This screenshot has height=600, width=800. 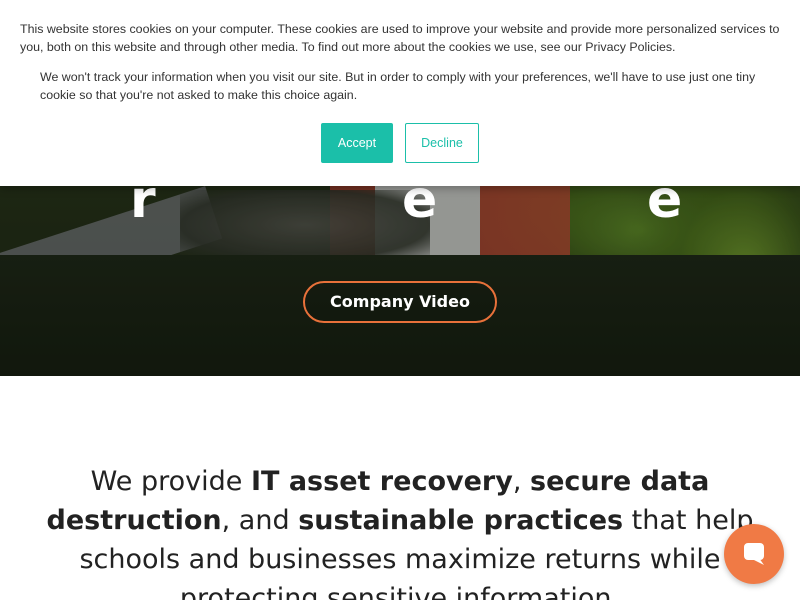 I want to click on intro-text: ,, so click(x=521, y=481).